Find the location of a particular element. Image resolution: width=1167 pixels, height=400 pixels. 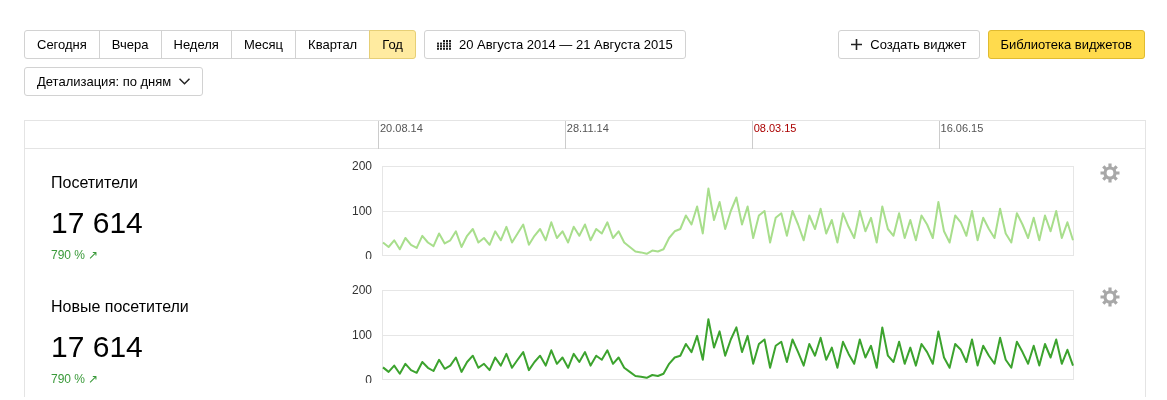

period-tab: Год is located at coordinates (392, 44).